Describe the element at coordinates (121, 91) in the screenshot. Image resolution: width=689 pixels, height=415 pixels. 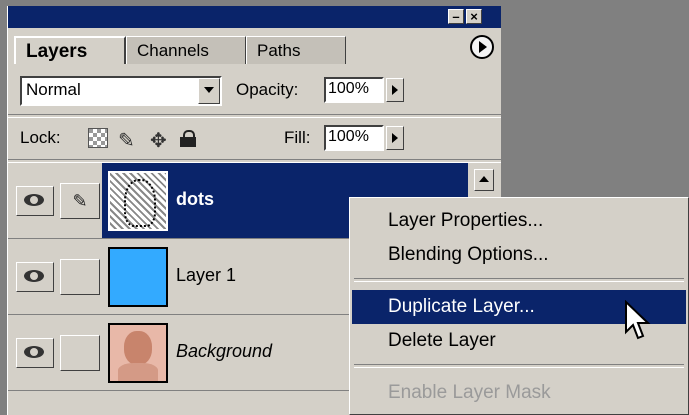
I see `blend-mode-select: Normal` at that location.